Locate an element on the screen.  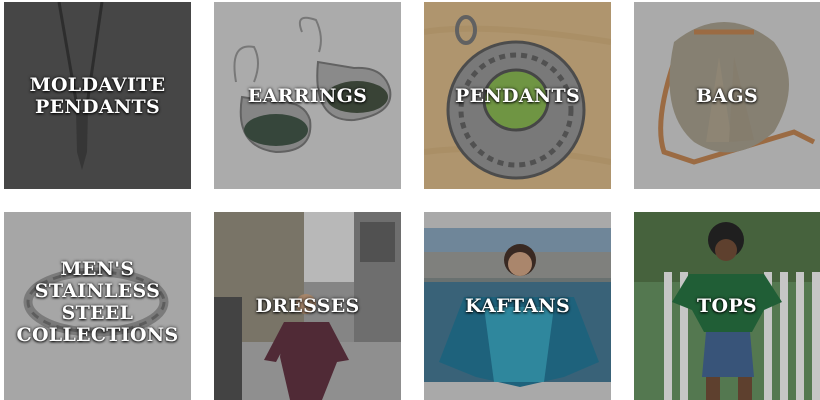
tile-label: EARRINGS is located at coordinates (307, 95).